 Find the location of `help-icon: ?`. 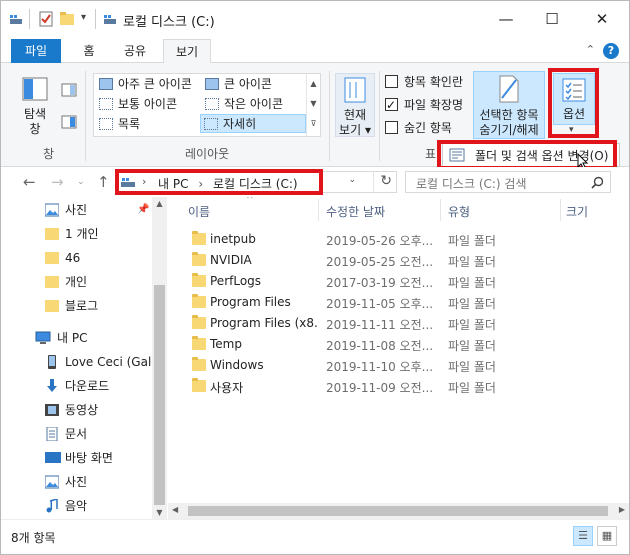

help-icon: ? is located at coordinates (611, 51).